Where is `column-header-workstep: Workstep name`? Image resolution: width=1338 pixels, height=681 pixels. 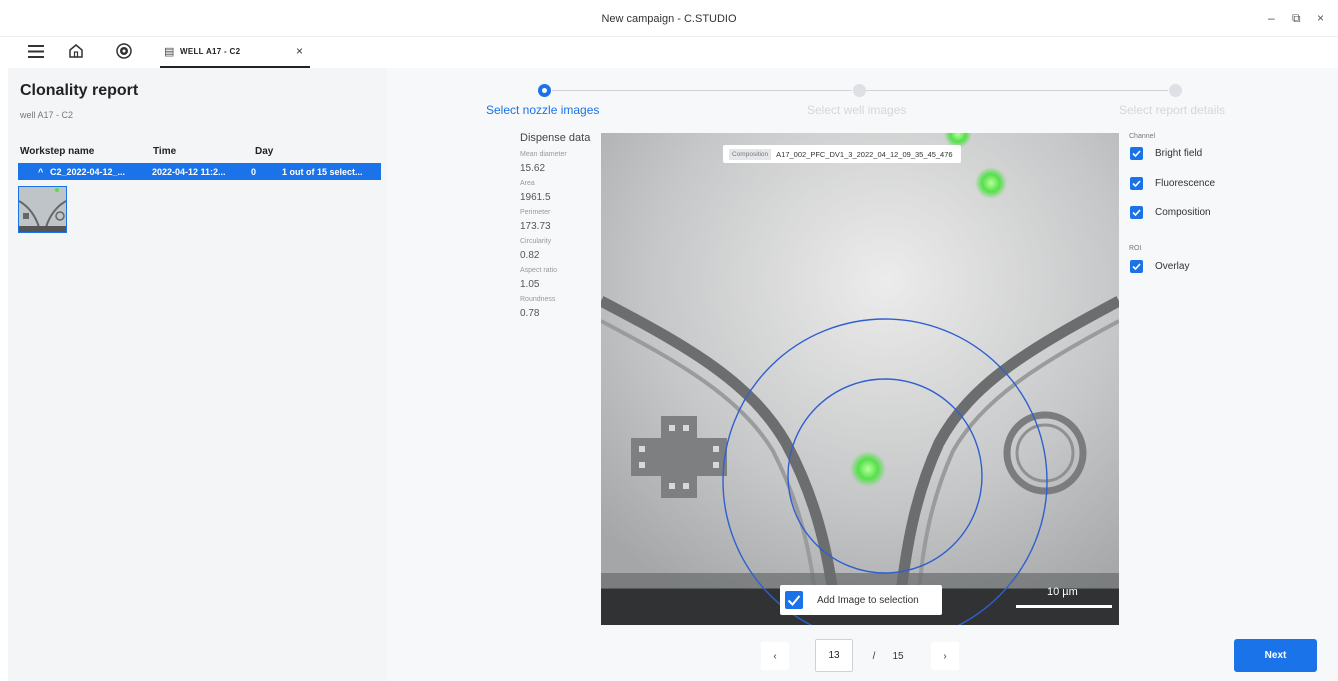
column-header-workstep: Workstep name is located at coordinates (57, 151).